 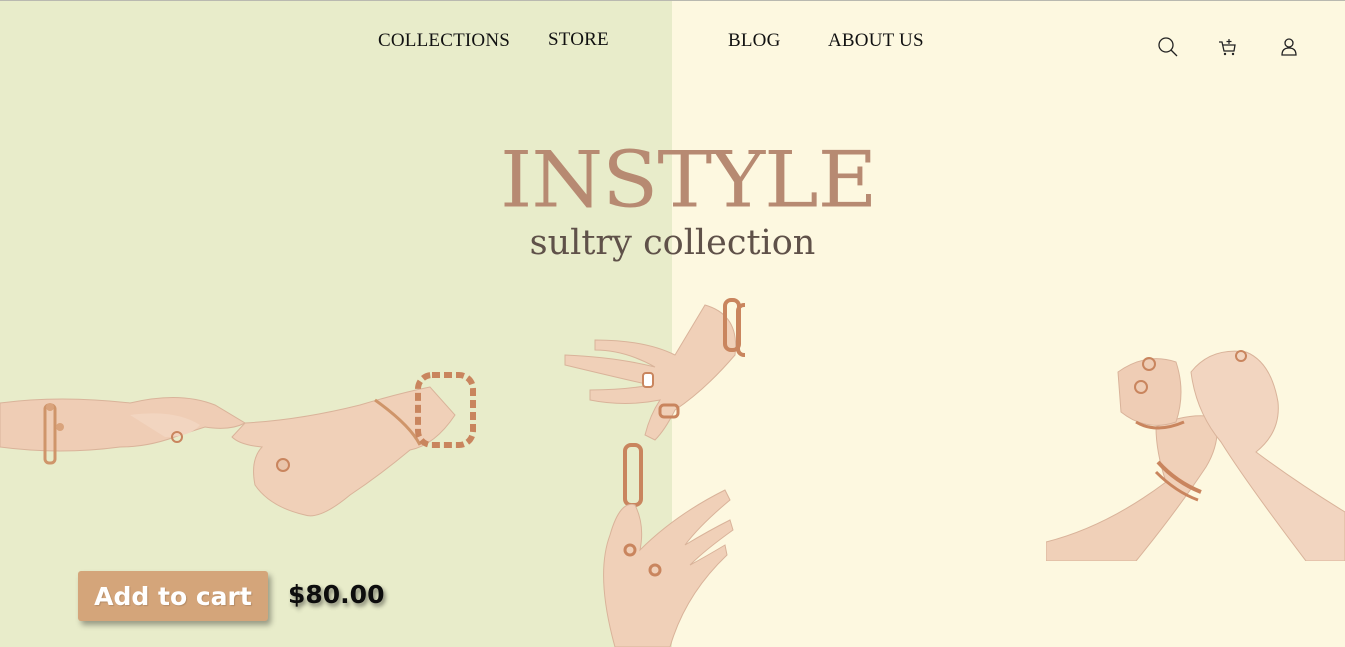 What do you see at coordinates (672, 243) in the screenshot?
I see `collection-subtitle: sultry collection` at bounding box center [672, 243].